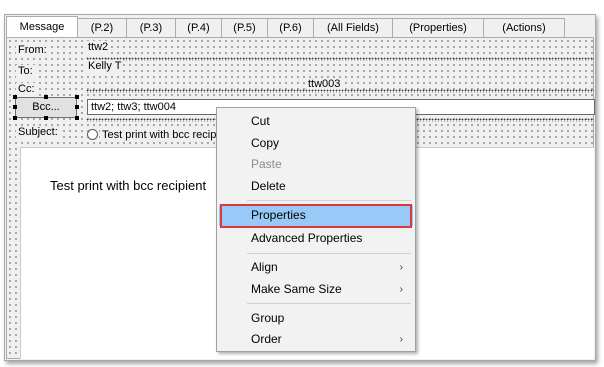  I want to click on highlight-callout, so click(316, 216).